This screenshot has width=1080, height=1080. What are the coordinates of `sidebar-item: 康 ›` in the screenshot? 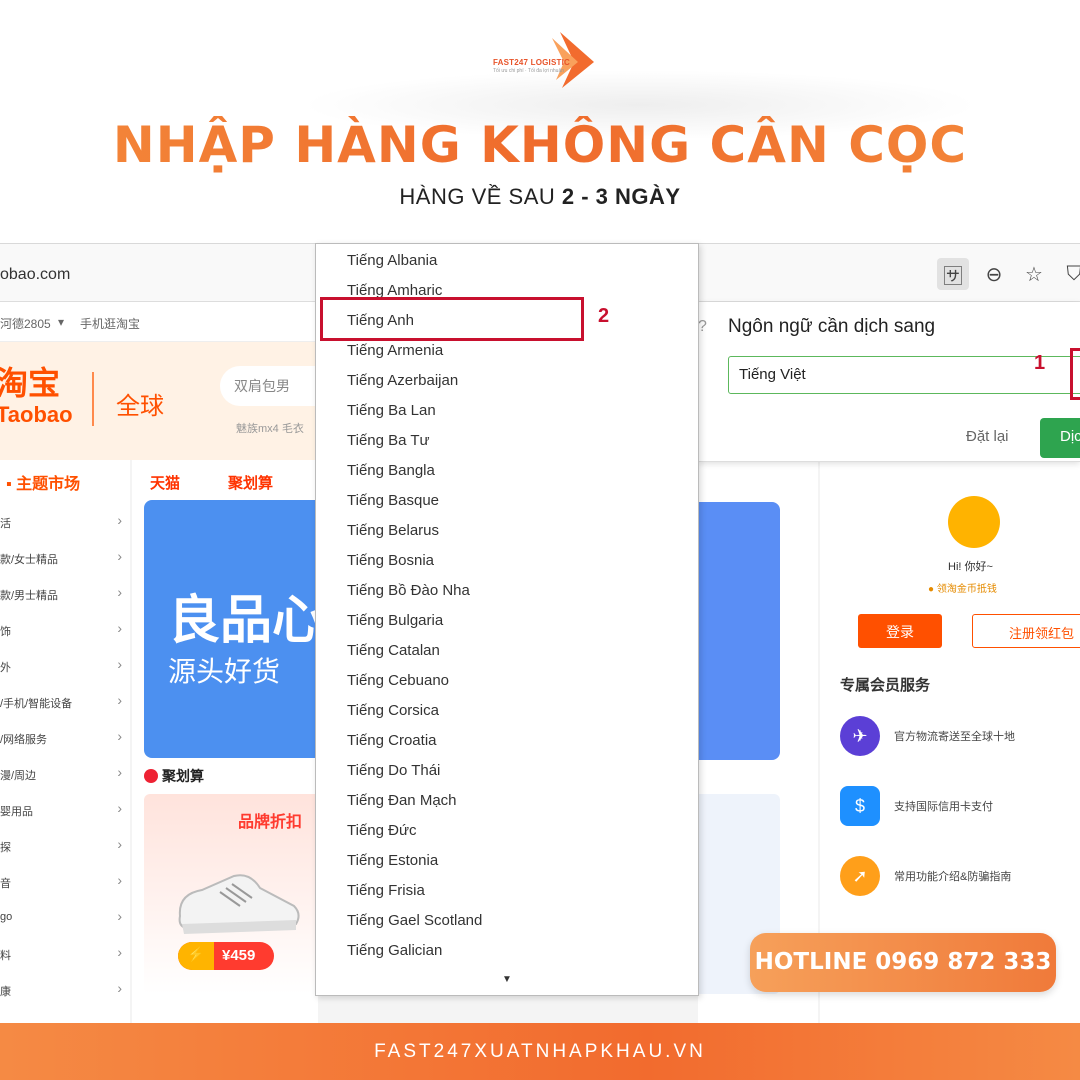 It's located at (65, 990).